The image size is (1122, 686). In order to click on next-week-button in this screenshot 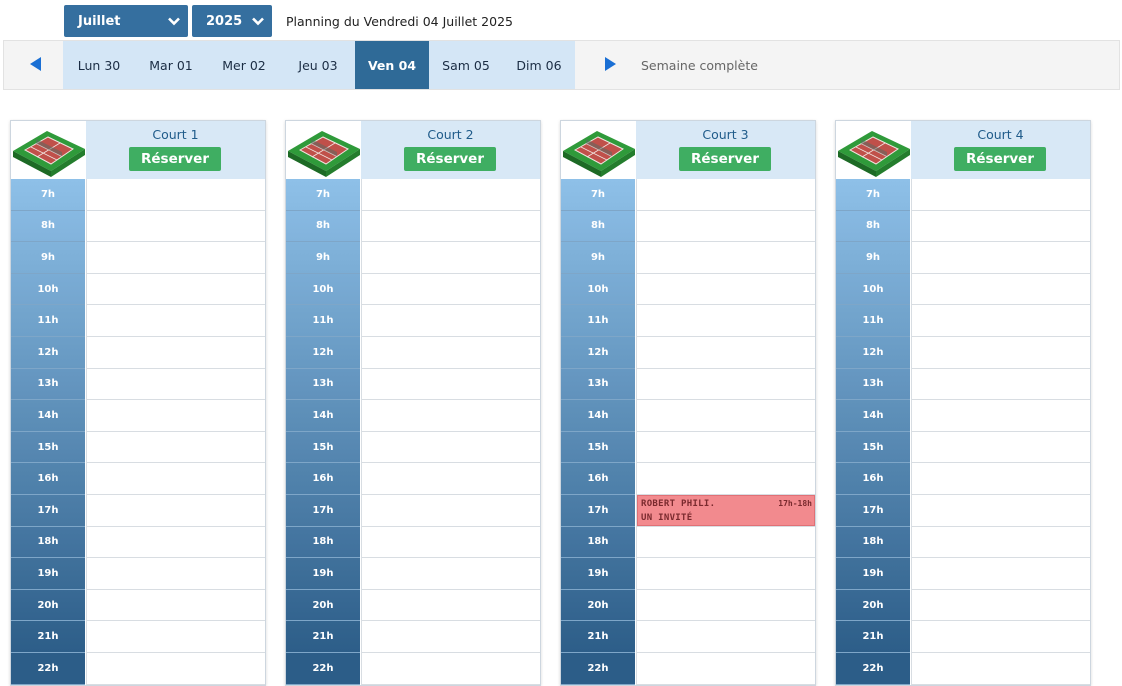, I will do `click(610, 65)`.